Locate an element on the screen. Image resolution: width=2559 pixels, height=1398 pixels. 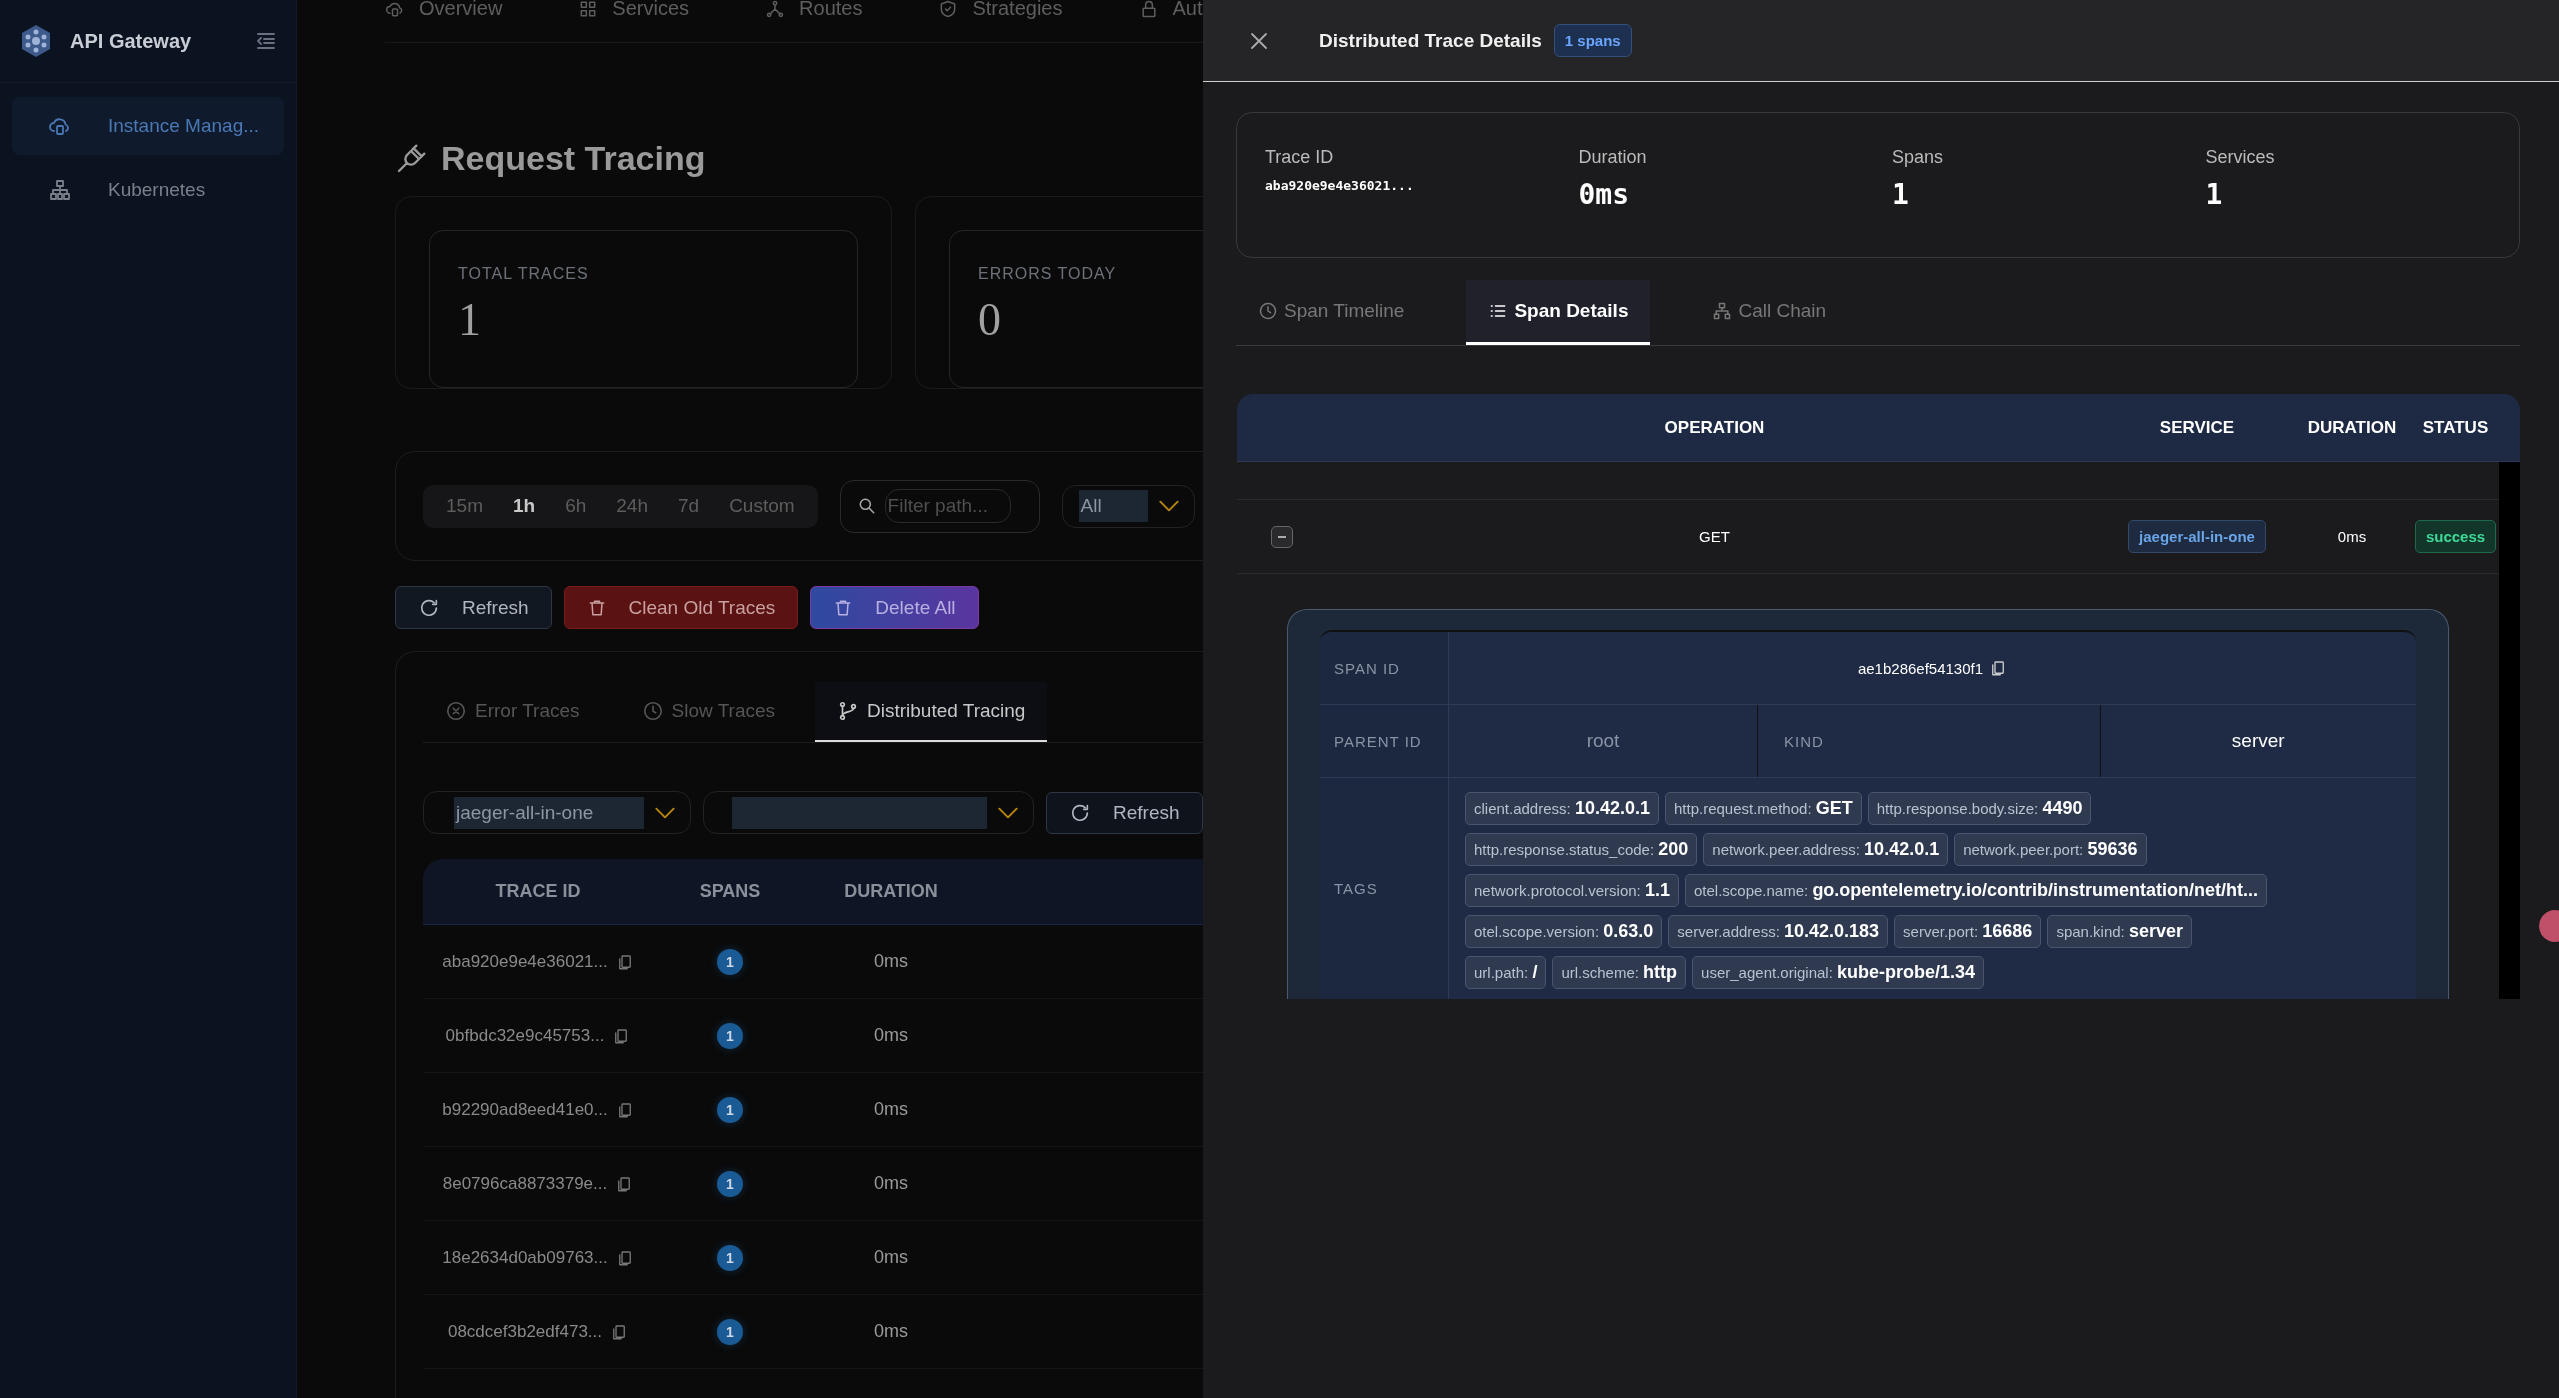
minus-icon is located at coordinates (1282, 536).